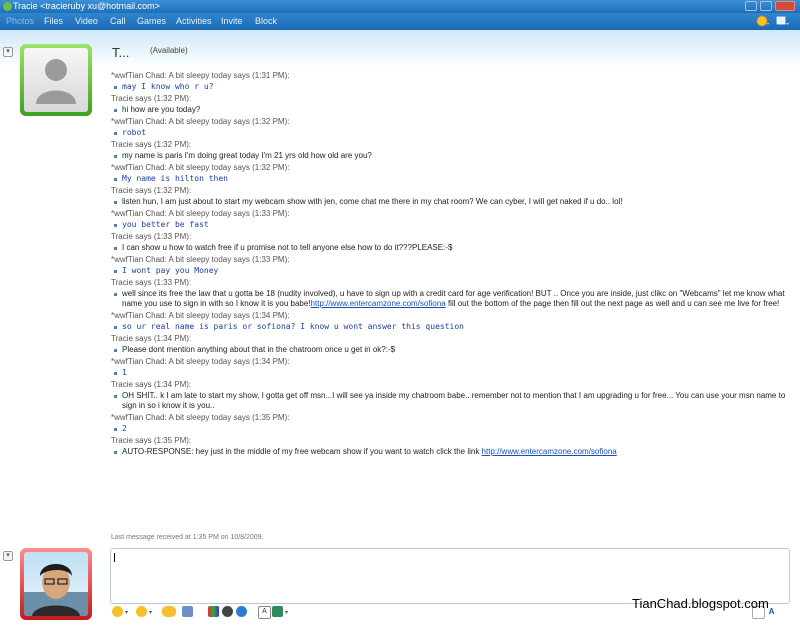 The image size is (800, 626). I want to click on buddy-silhouette-icon, so click(56, 81).